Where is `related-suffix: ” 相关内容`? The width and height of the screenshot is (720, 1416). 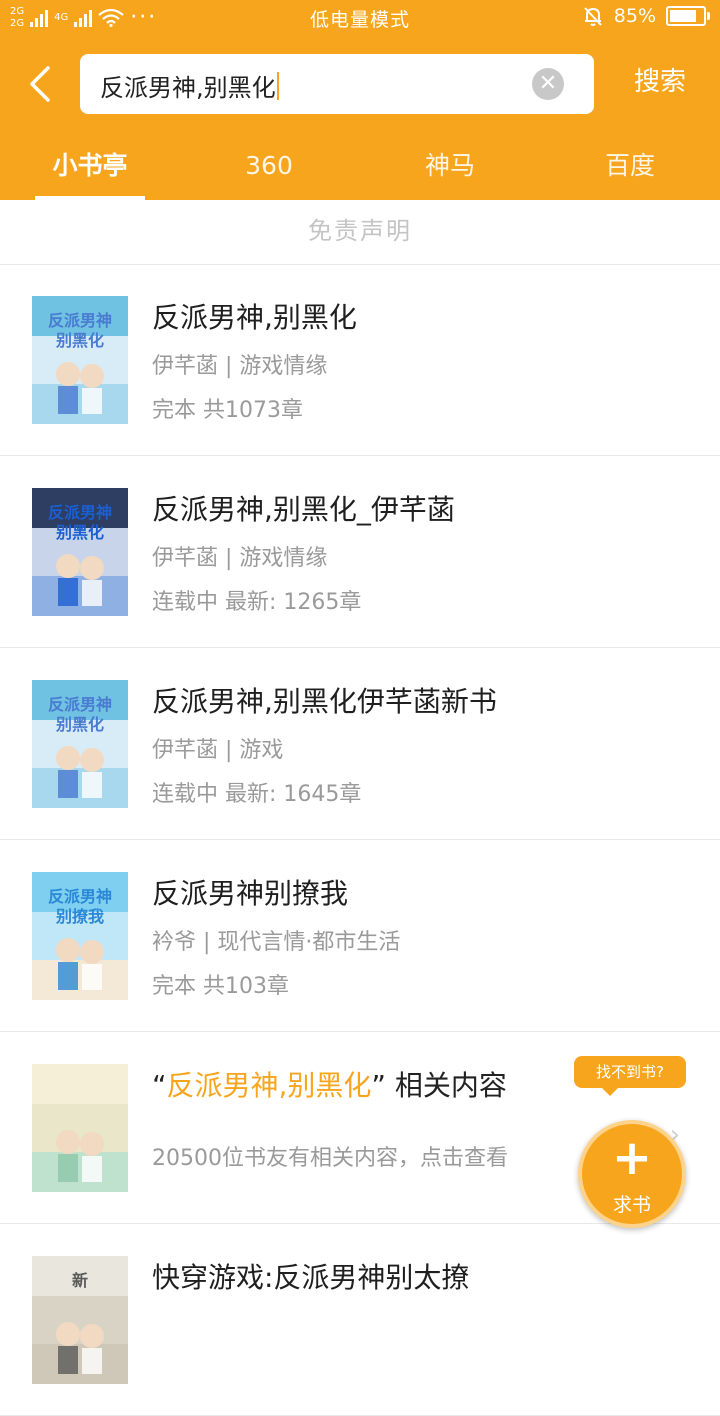 related-suffix: ” 相关内容 is located at coordinates (439, 1085).